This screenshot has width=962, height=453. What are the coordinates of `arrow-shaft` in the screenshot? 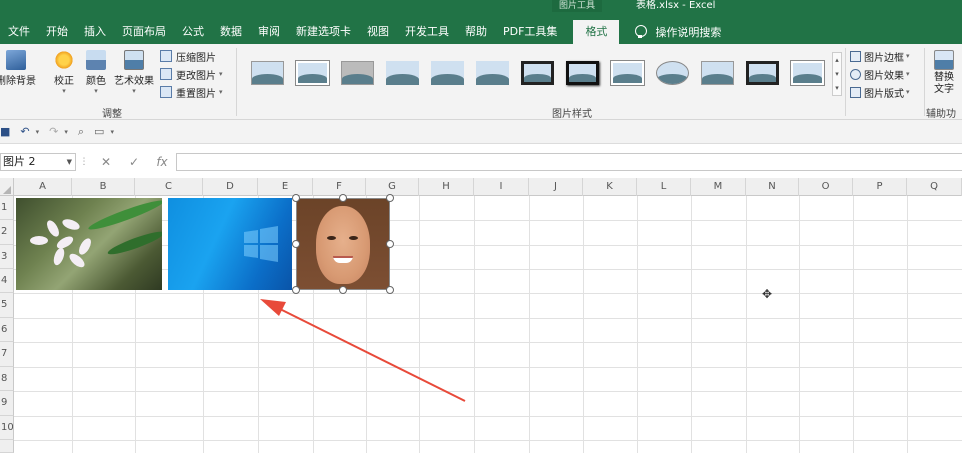 It's located at (370, 354).